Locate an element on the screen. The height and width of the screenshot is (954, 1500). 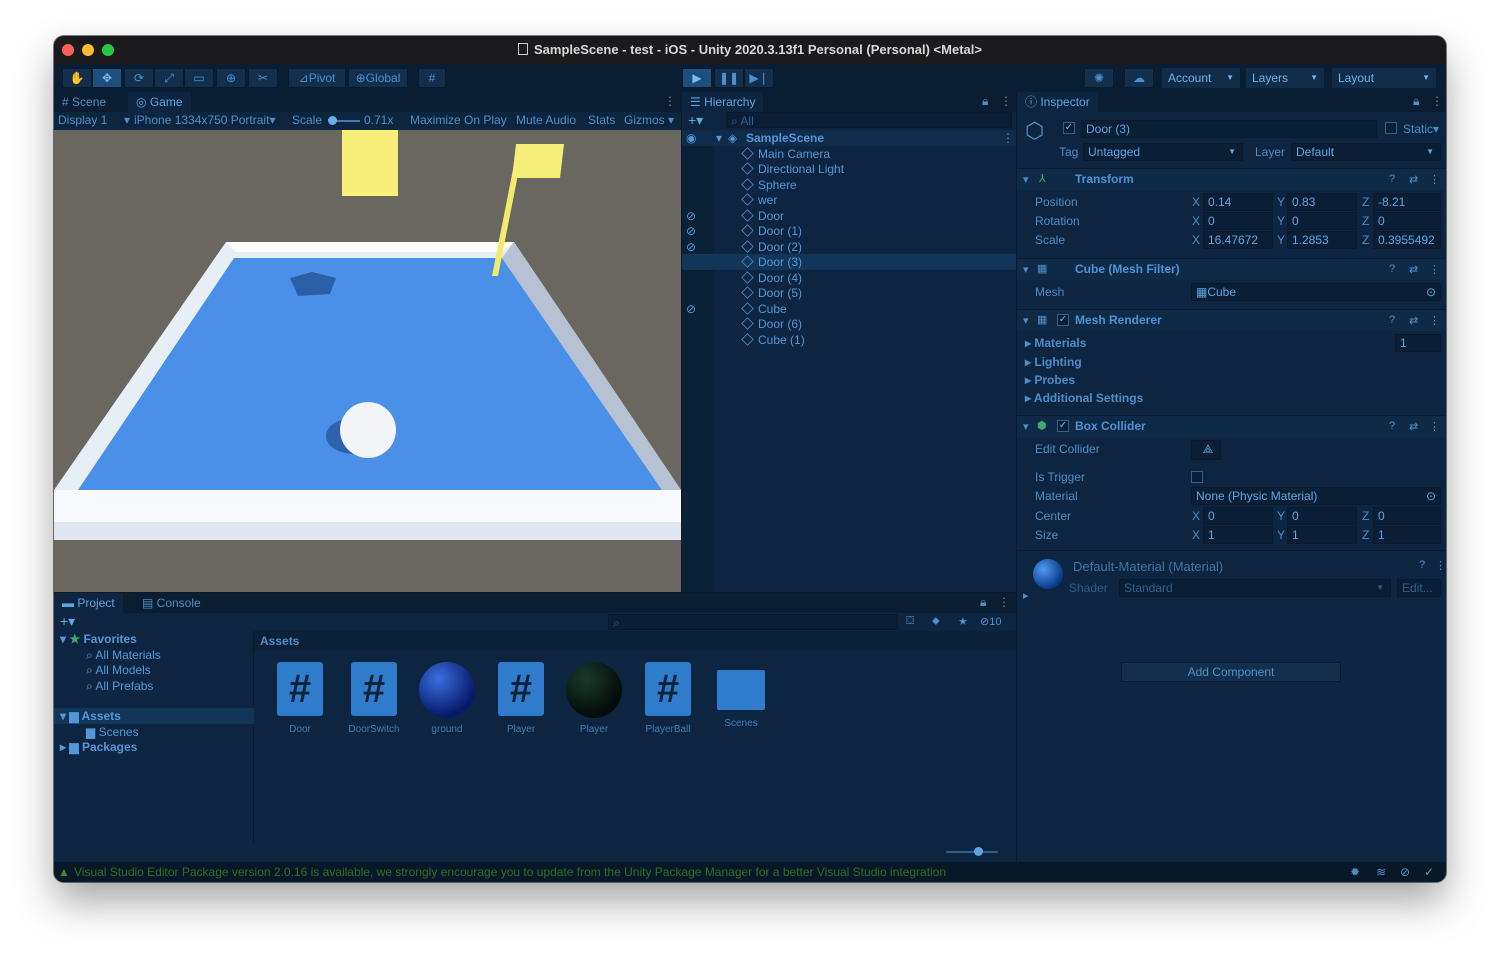
fold-arrow-icon: ▸ is located at coordinates (1026, 595).